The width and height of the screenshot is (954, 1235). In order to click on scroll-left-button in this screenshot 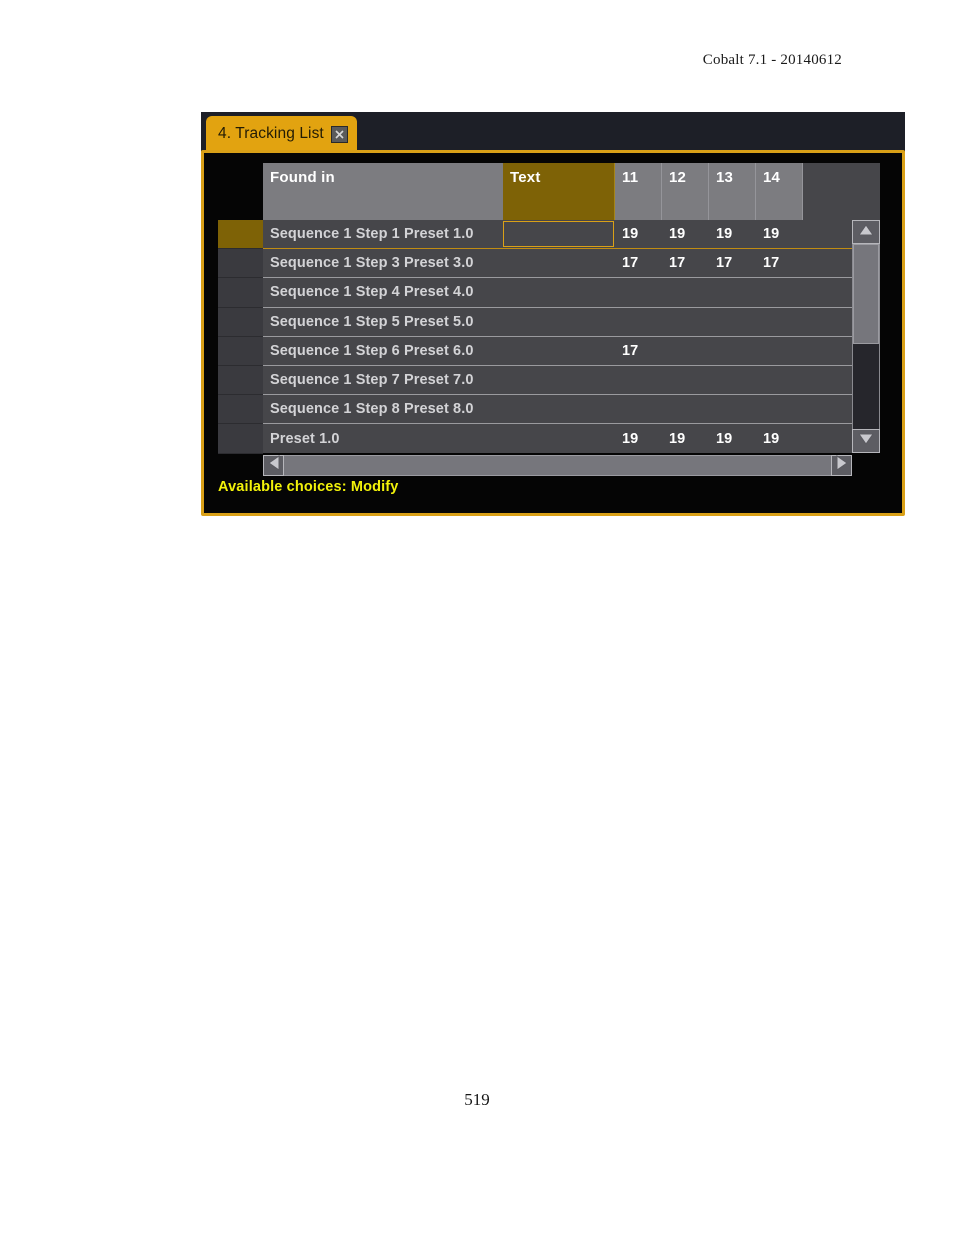, I will do `click(273, 465)`.